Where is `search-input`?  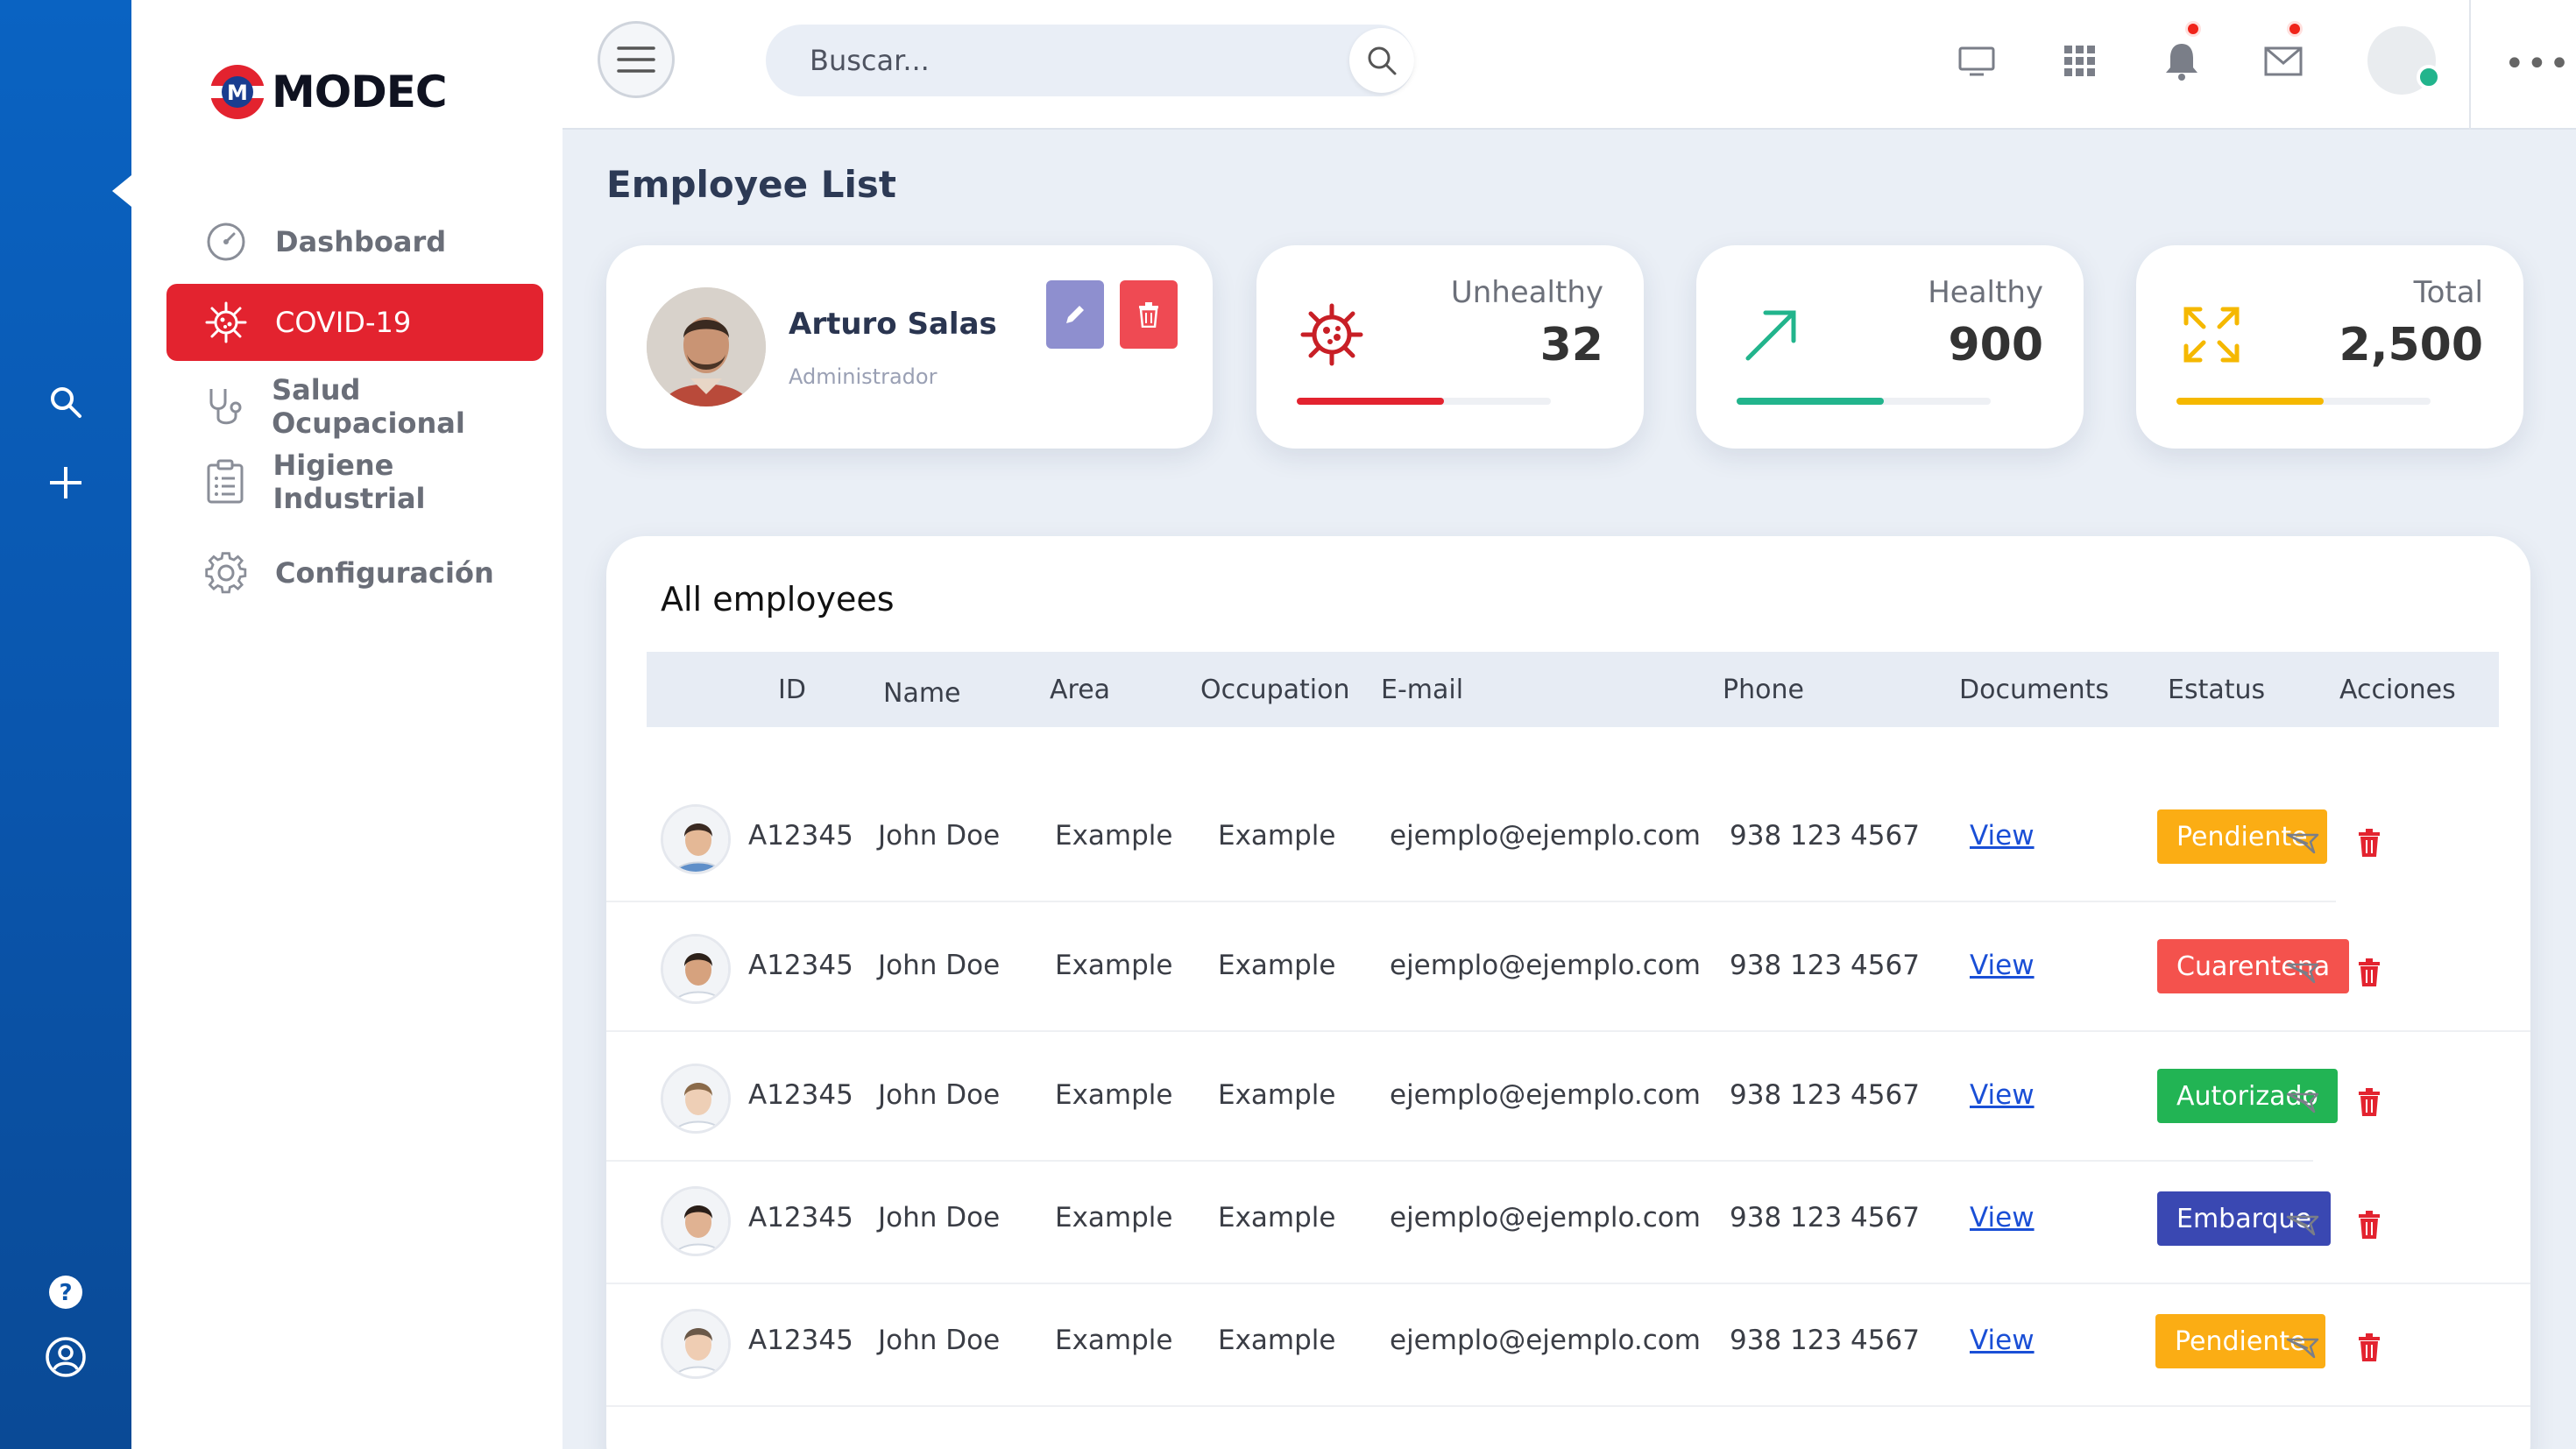
search-input is located at coordinates (1055, 61).